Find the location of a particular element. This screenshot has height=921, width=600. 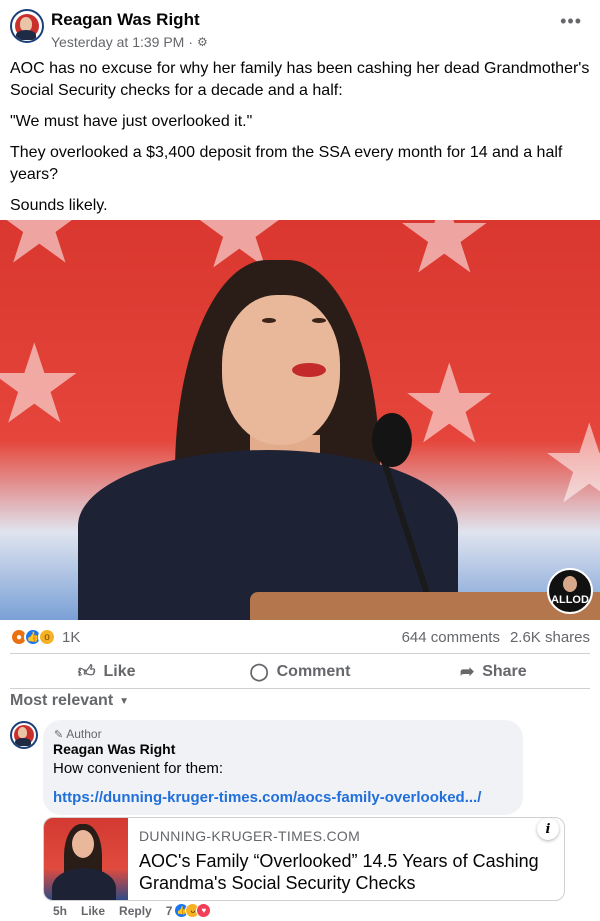

commenter-name: Reagan Was Right is located at coordinates (114, 749).